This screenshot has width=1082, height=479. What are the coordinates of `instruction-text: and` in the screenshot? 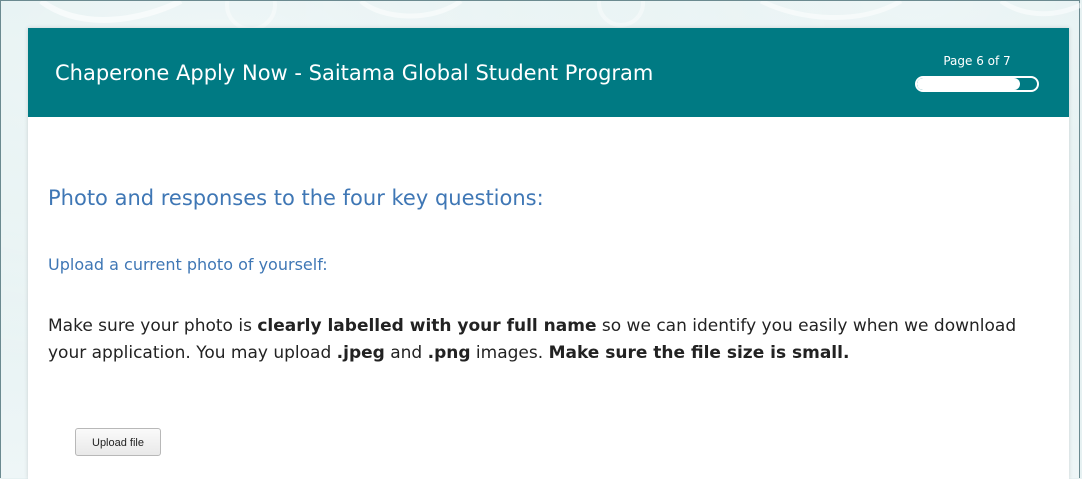 It's located at (406, 353).